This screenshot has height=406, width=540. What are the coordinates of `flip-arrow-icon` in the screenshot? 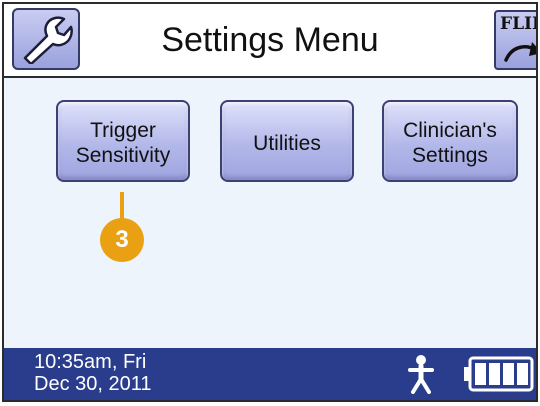 It's located at (520, 52).